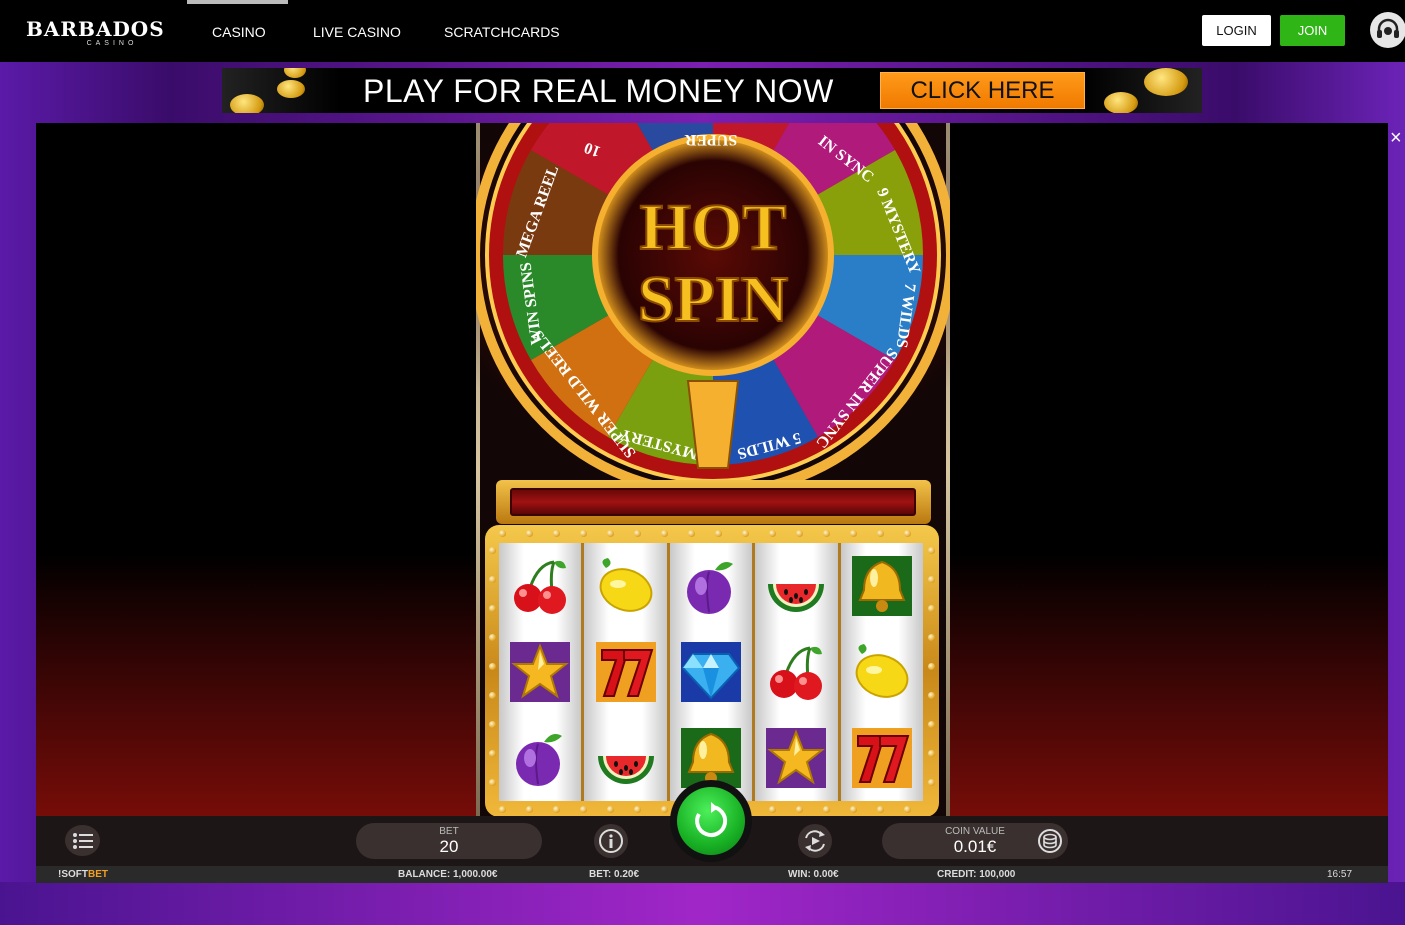 The width and height of the screenshot is (1405, 925). I want to click on coins-button, so click(1050, 841).